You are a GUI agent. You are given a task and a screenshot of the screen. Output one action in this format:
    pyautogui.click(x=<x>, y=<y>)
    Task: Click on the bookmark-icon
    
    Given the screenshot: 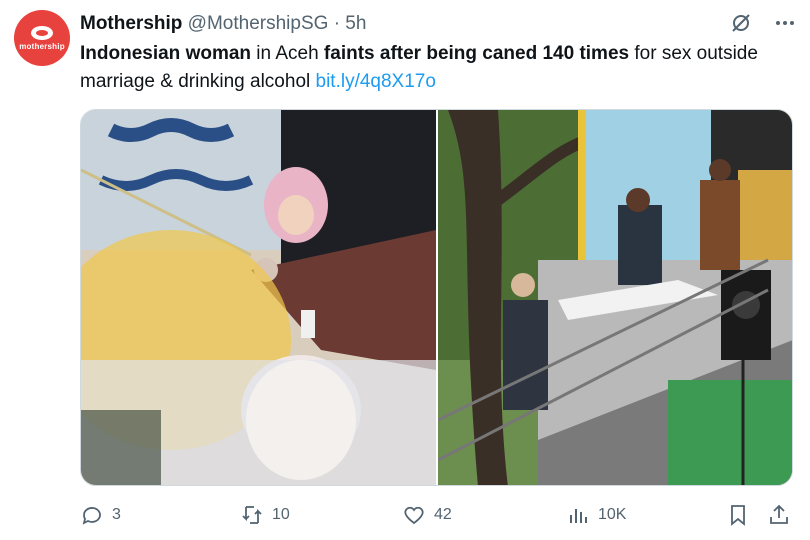 What is the action you would take?
    pyautogui.click(x=738, y=515)
    